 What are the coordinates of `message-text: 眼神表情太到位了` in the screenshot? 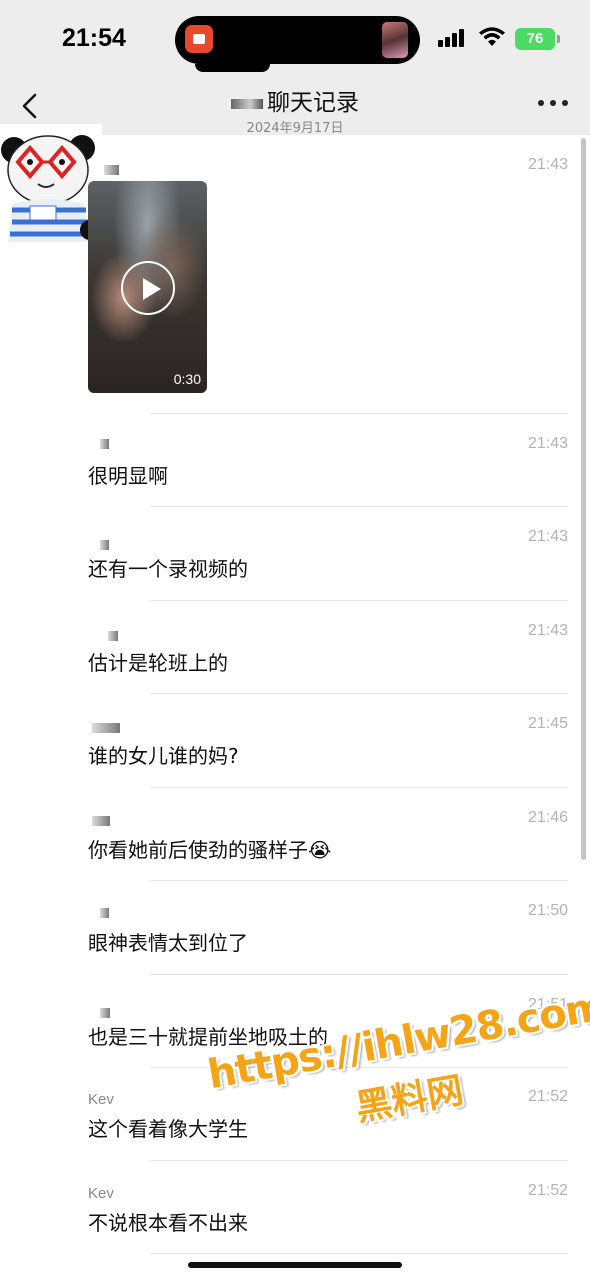 It's located at (168, 943).